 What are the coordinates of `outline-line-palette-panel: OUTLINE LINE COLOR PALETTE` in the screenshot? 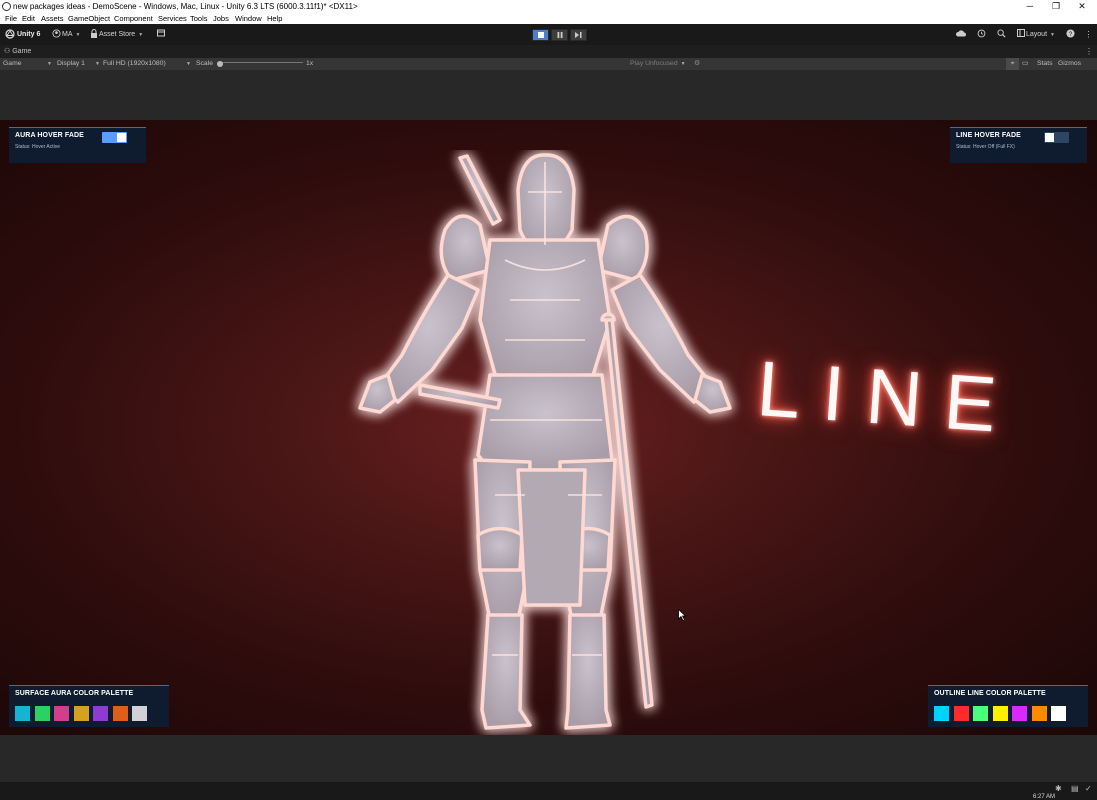 It's located at (1008, 706).